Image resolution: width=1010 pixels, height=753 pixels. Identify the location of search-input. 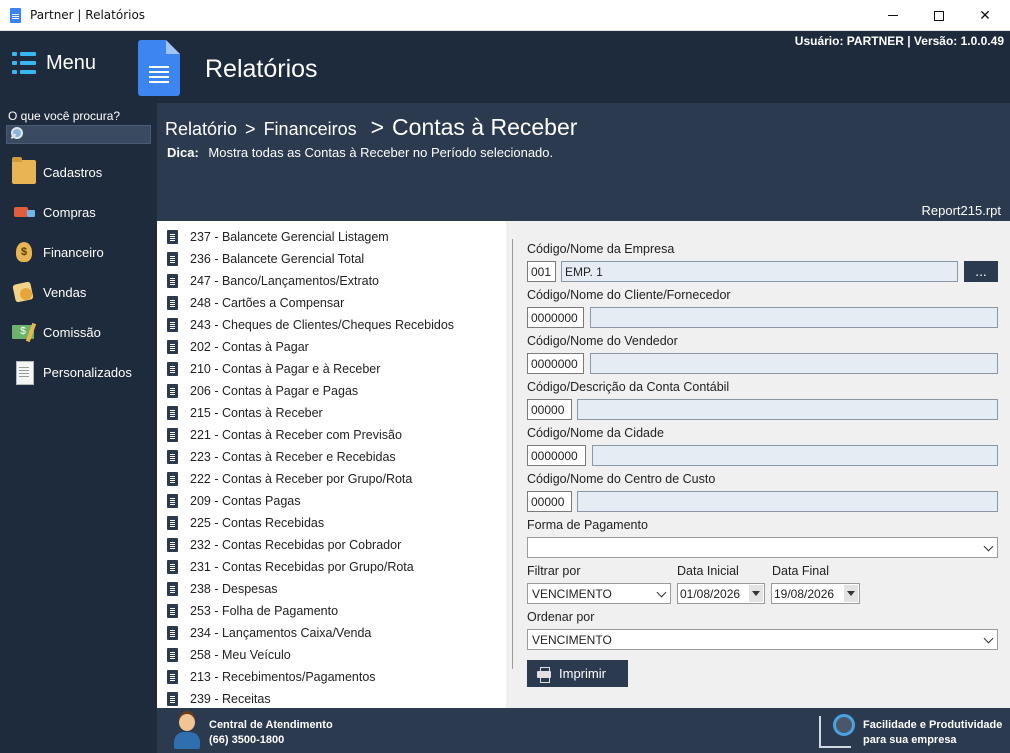
(78, 134).